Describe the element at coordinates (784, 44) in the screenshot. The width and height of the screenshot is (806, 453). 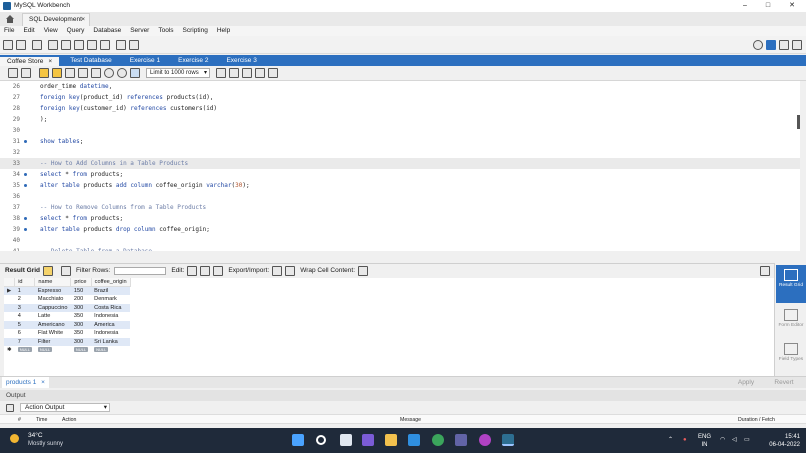
I see `toggle-output-icon` at that location.